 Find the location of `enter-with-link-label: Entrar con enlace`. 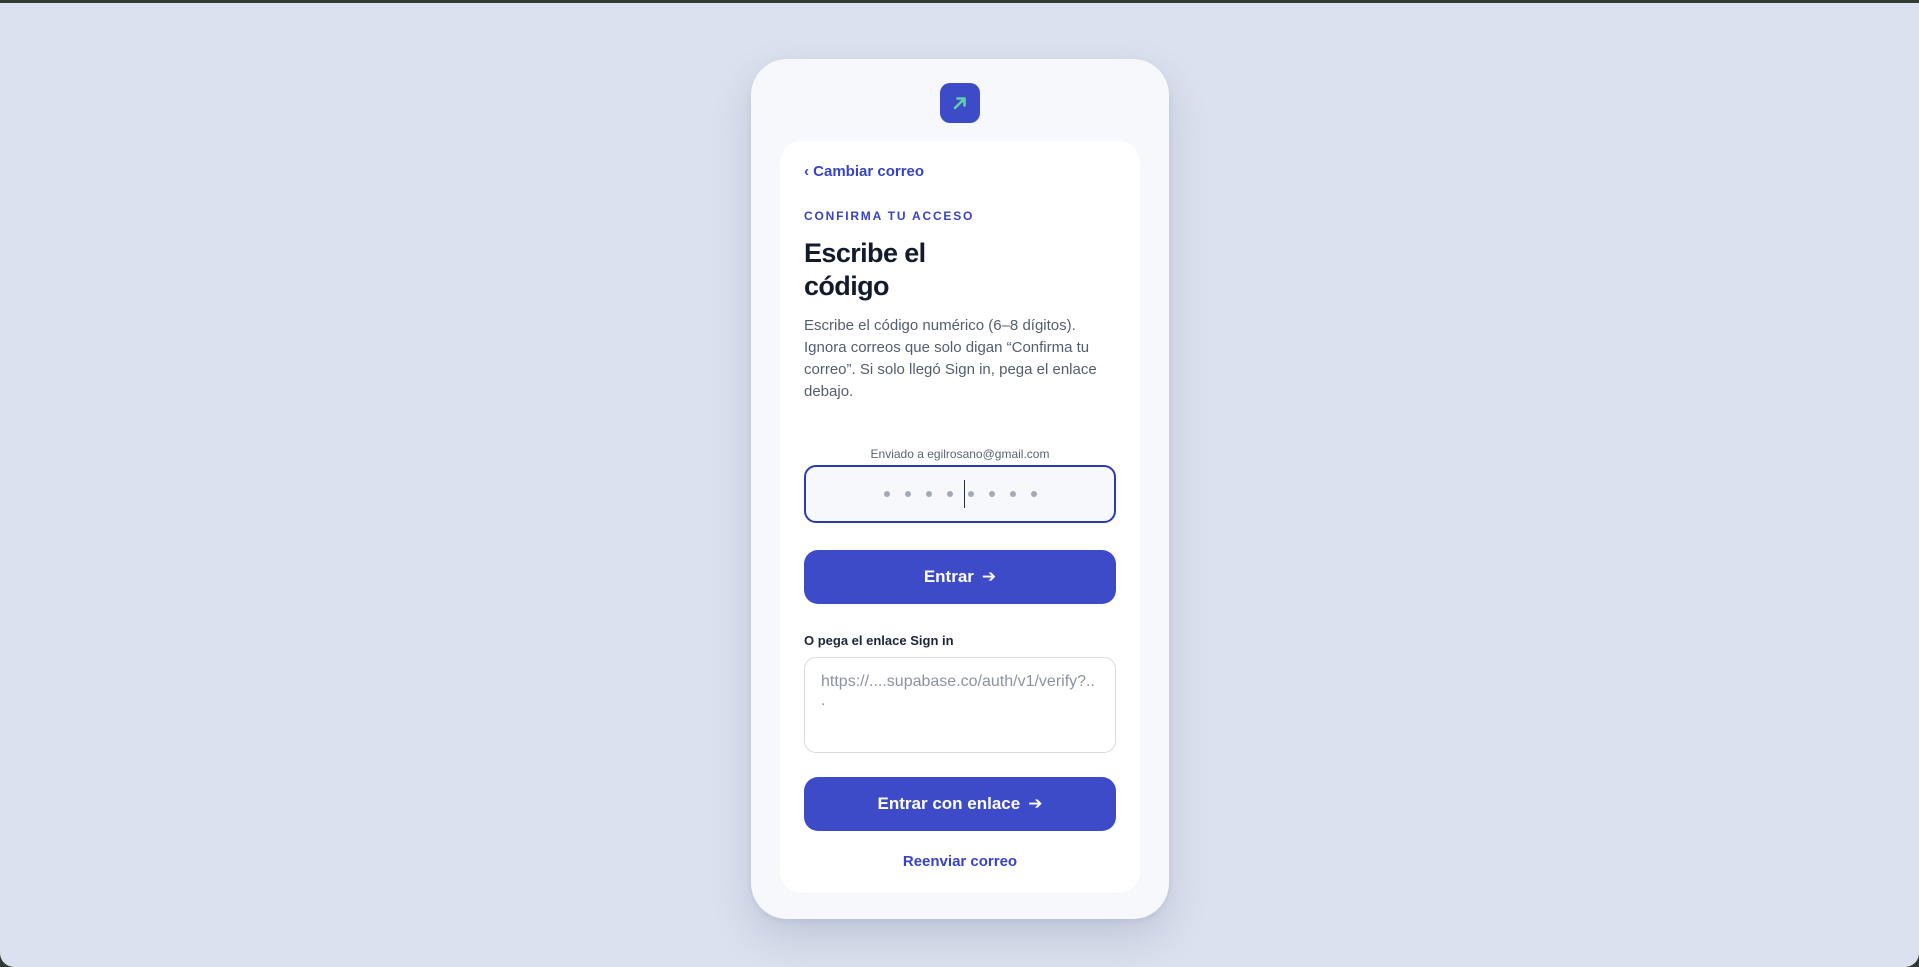

enter-with-link-label: Entrar con enlace is located at coordinates (949, 803).